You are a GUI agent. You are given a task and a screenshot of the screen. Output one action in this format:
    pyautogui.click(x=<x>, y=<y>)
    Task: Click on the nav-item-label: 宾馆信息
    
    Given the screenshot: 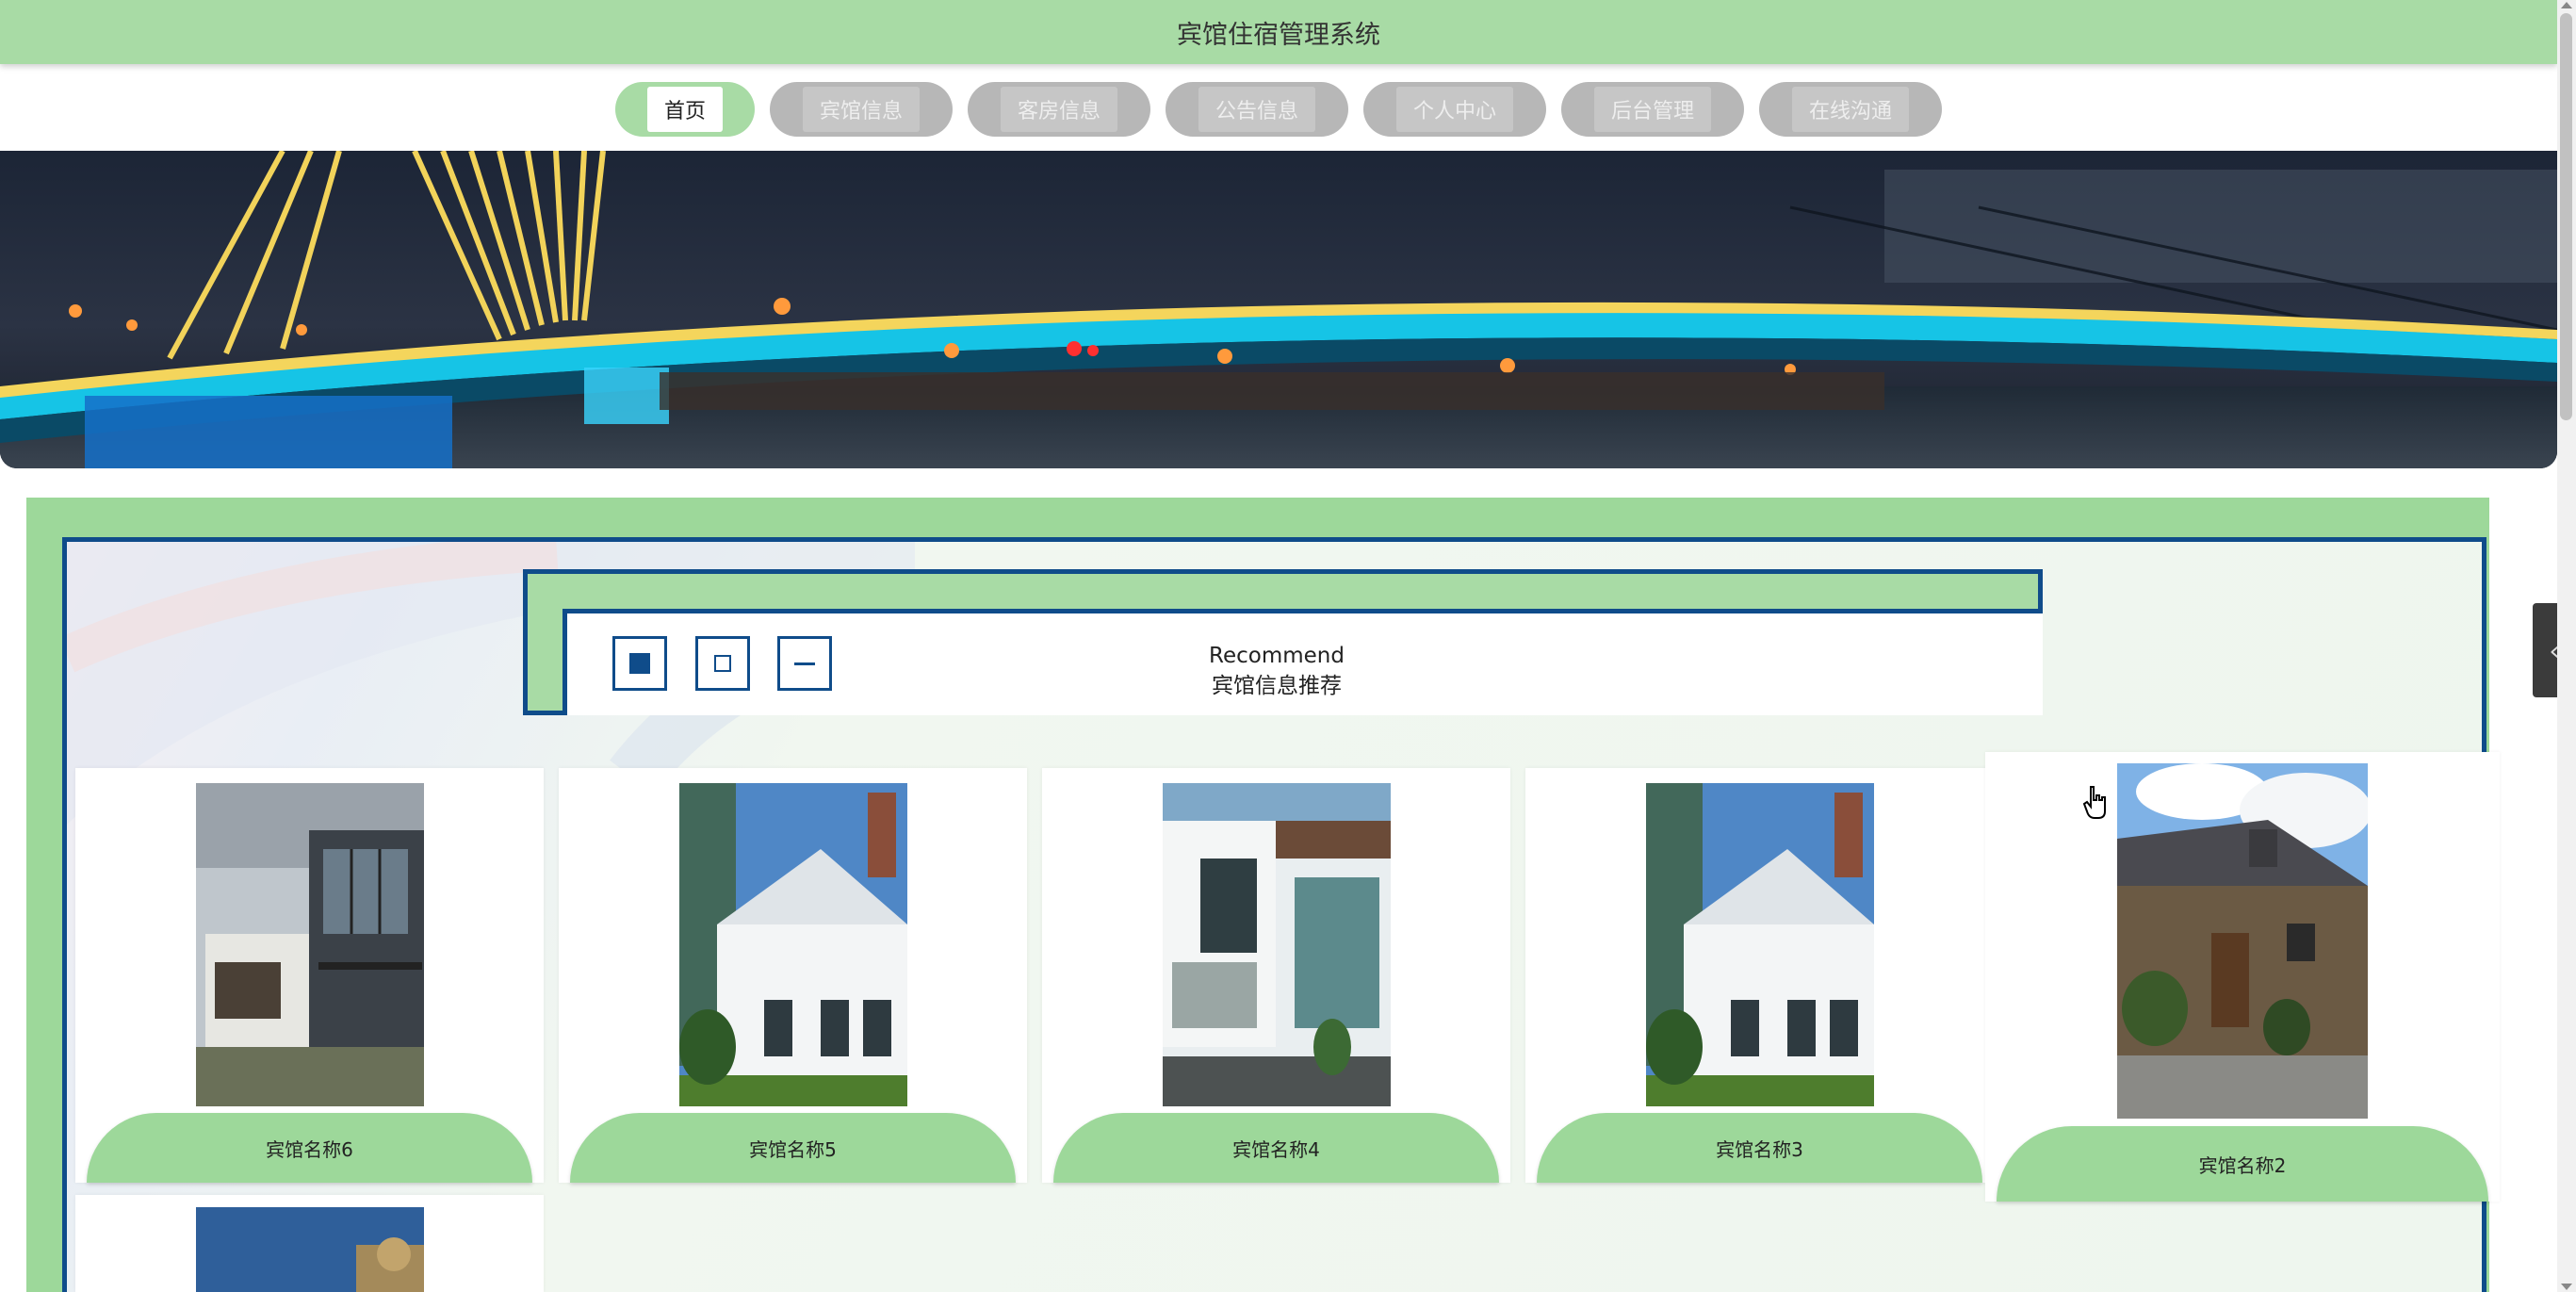 What is the action you would take?
    pyautogui.click(x=861, y=109)
    